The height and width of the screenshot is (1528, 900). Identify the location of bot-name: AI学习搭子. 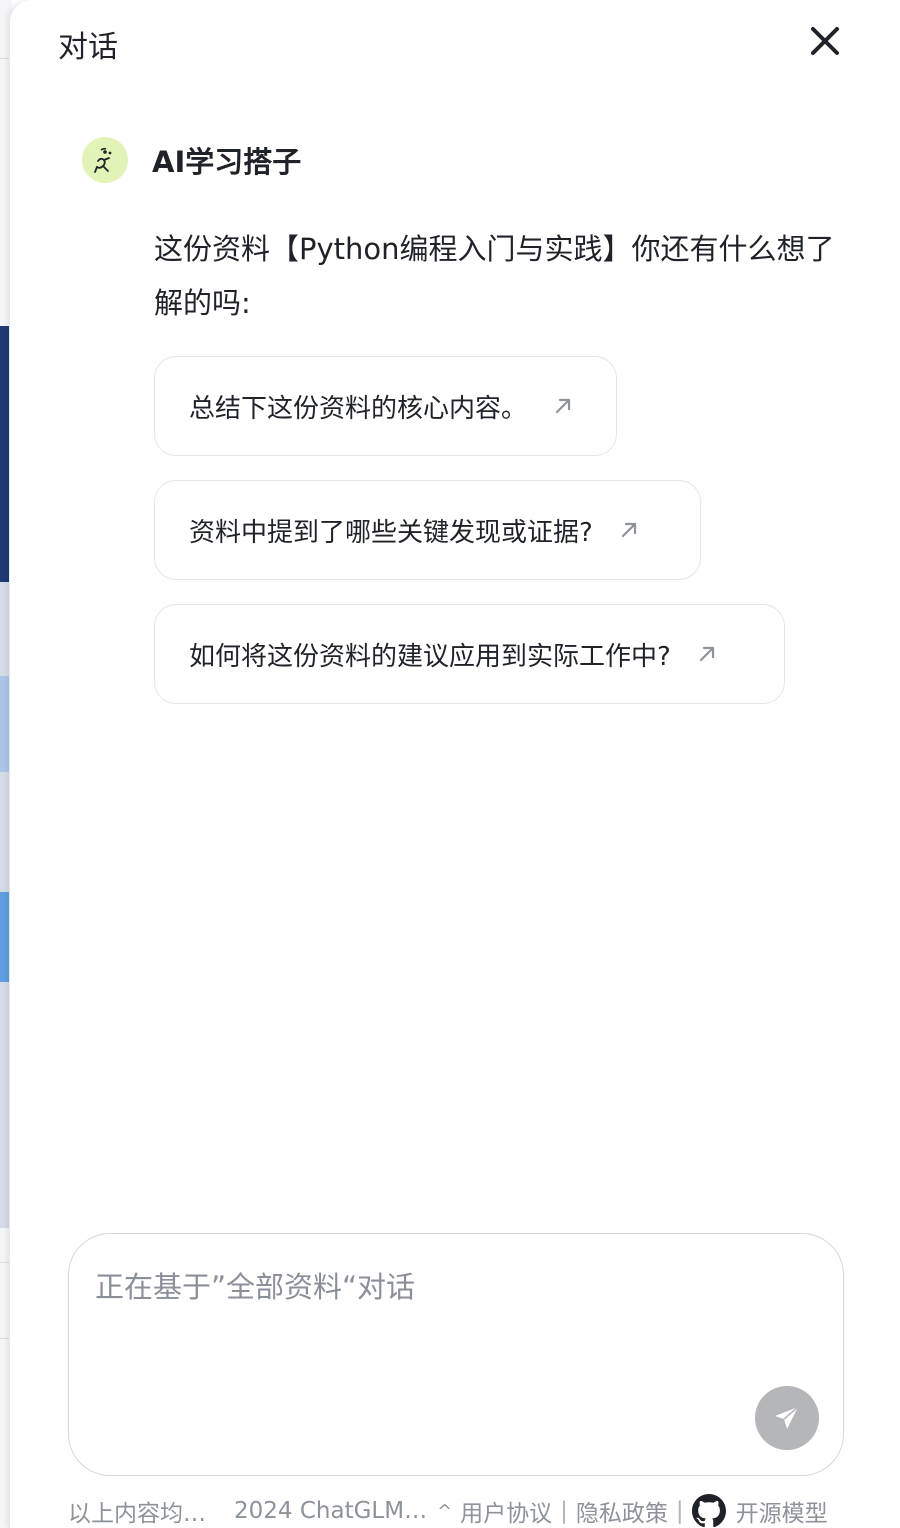
(227, 162).